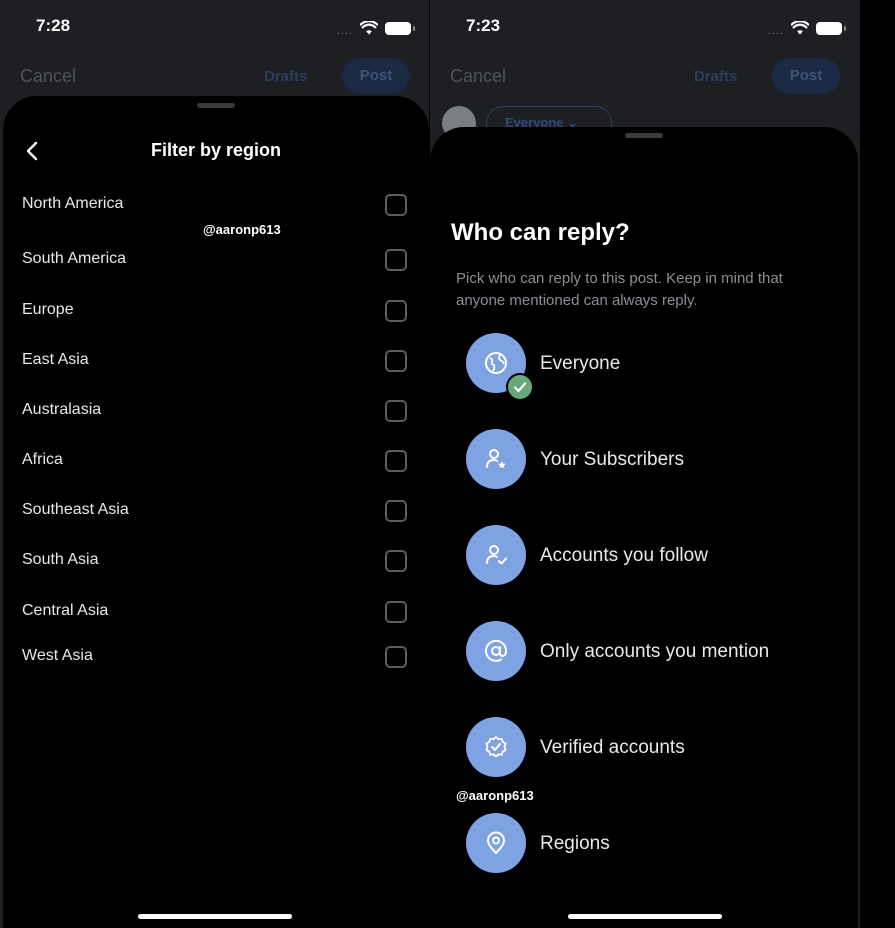 Image resolution: width=895 pixels, height=928 pixels. Describe the element at coordinates (55, 359) in the screenshot. I see `region-label: East Asia` at that location.